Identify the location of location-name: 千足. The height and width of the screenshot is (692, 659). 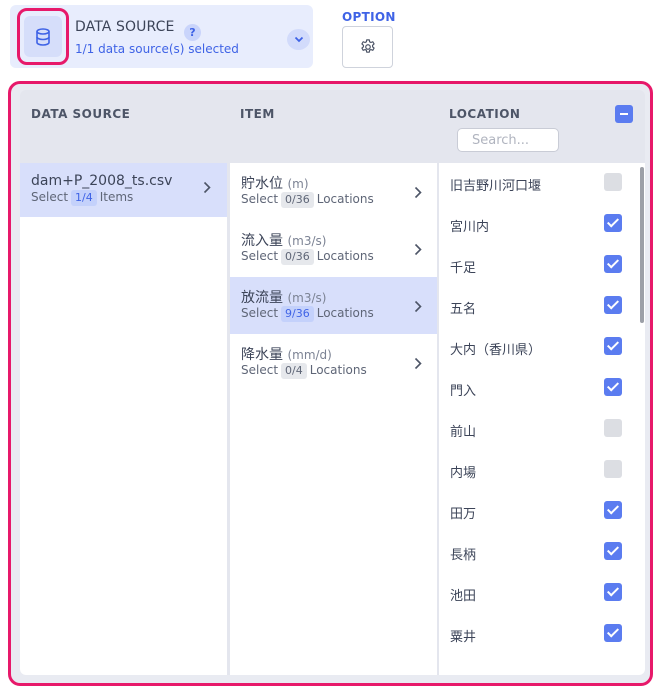
(463, 268).